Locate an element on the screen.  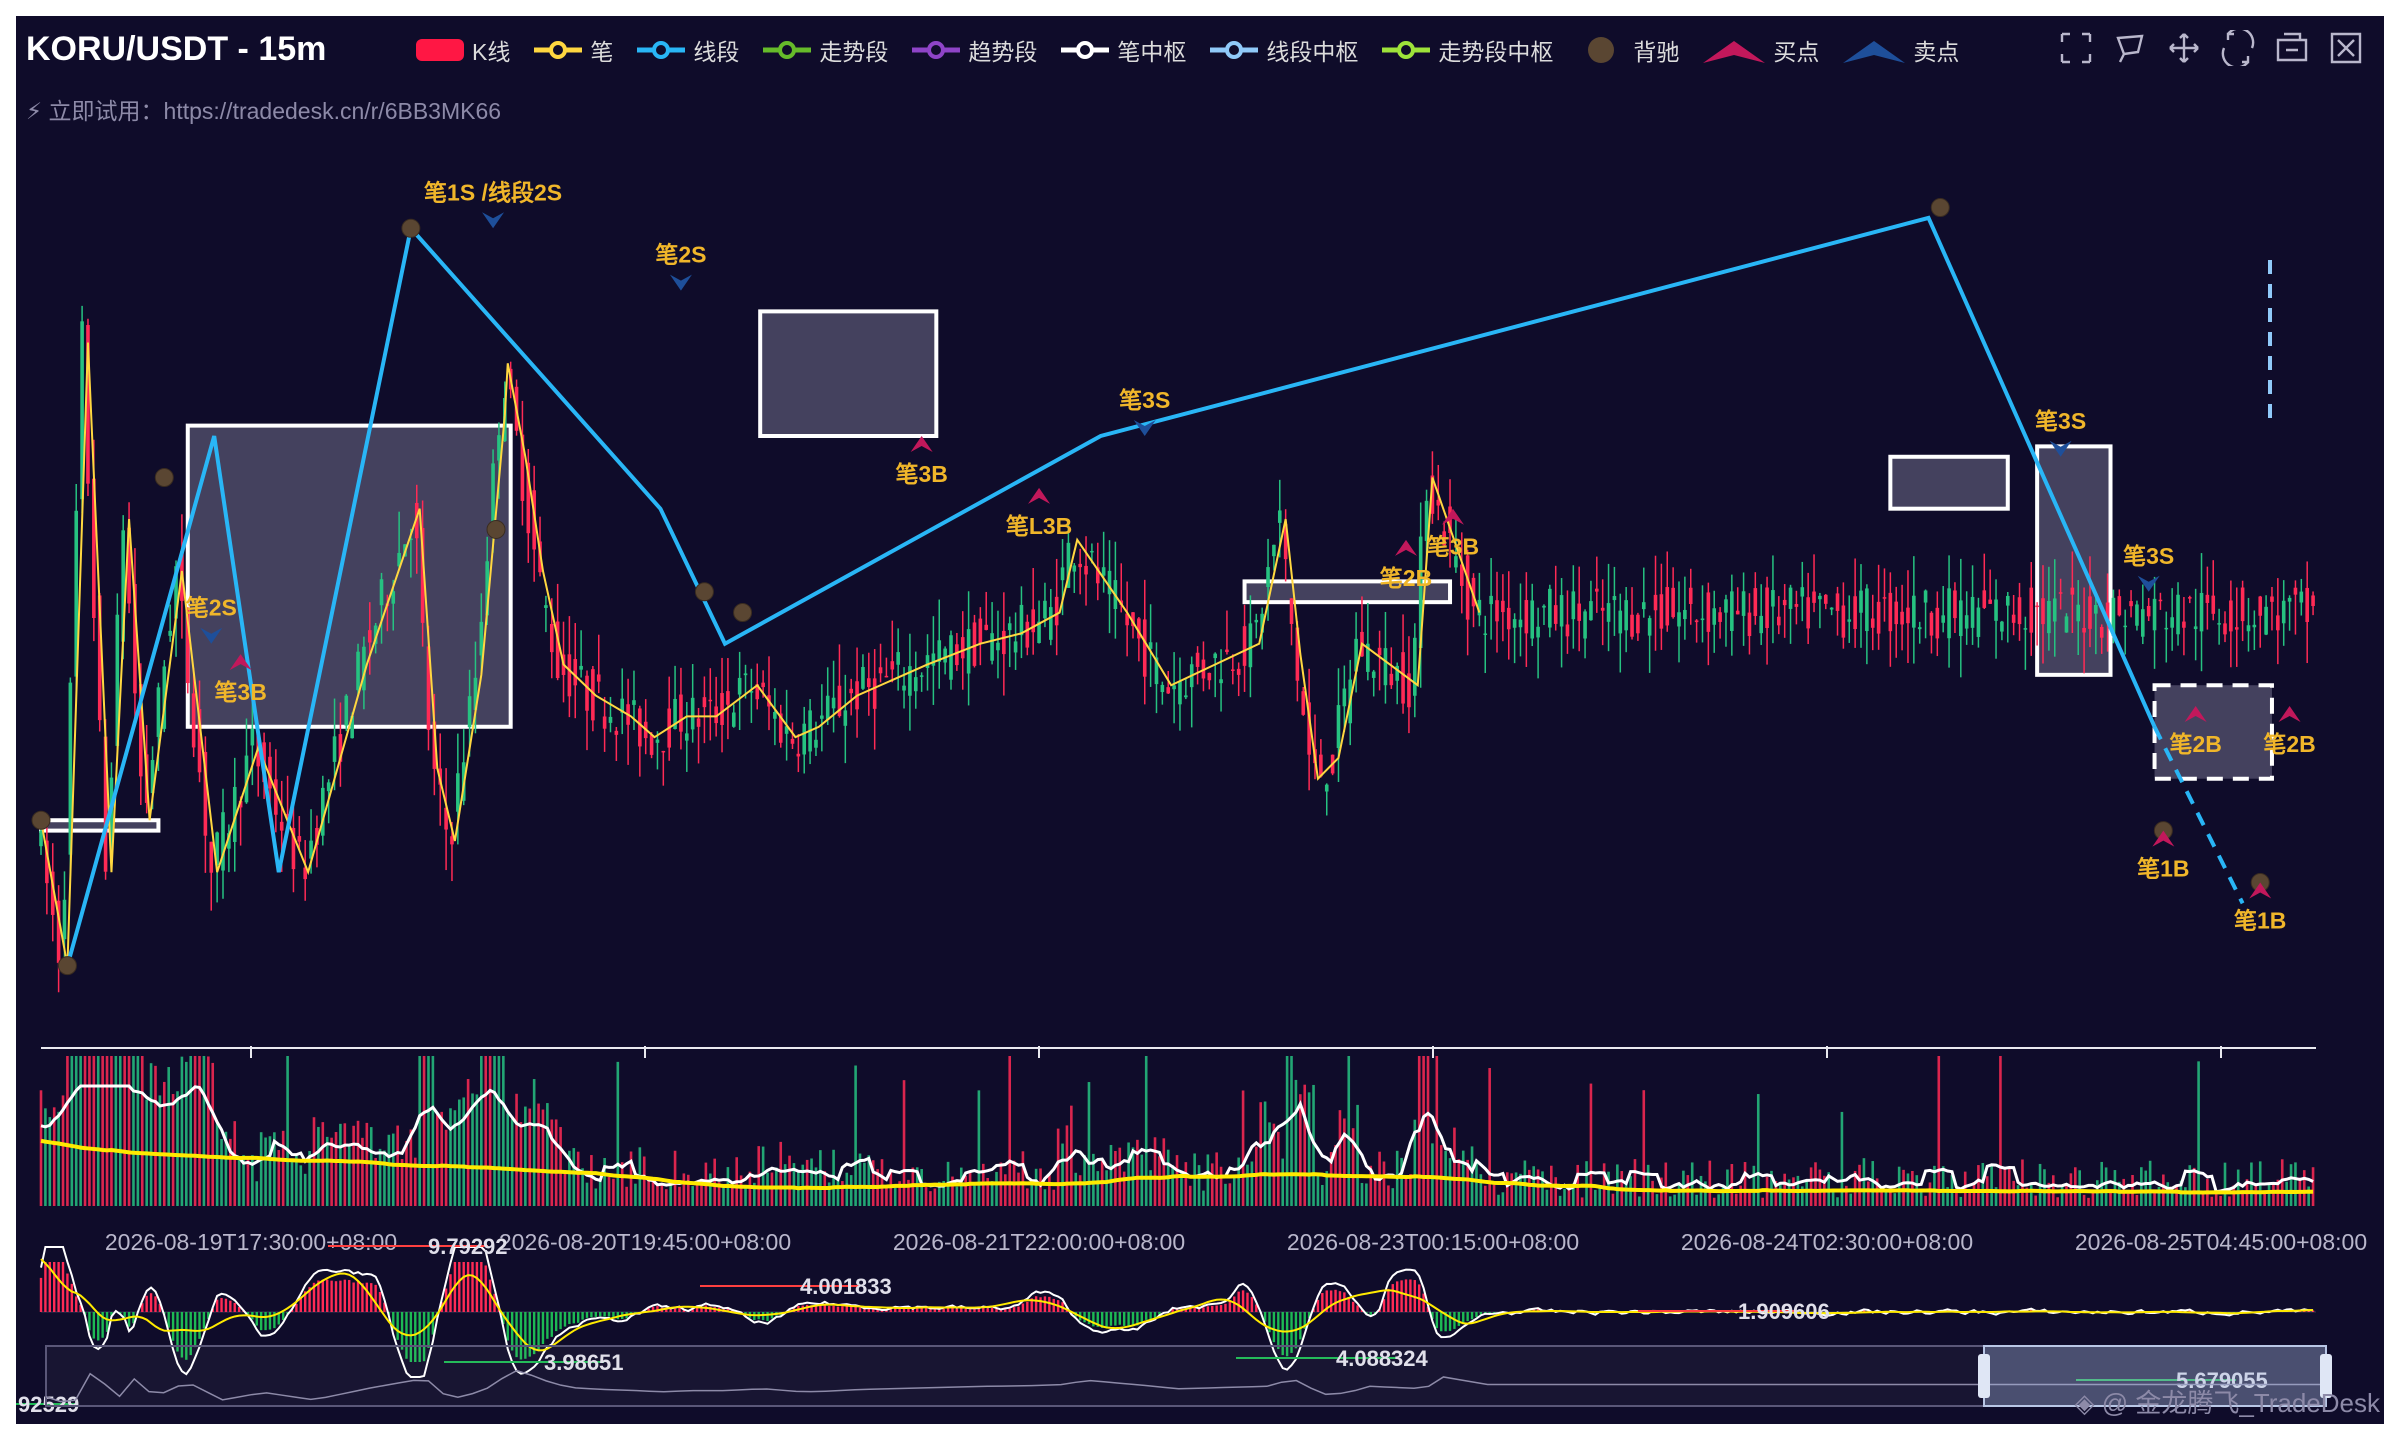
buy-point-icon is located at coordinates (921, 444).